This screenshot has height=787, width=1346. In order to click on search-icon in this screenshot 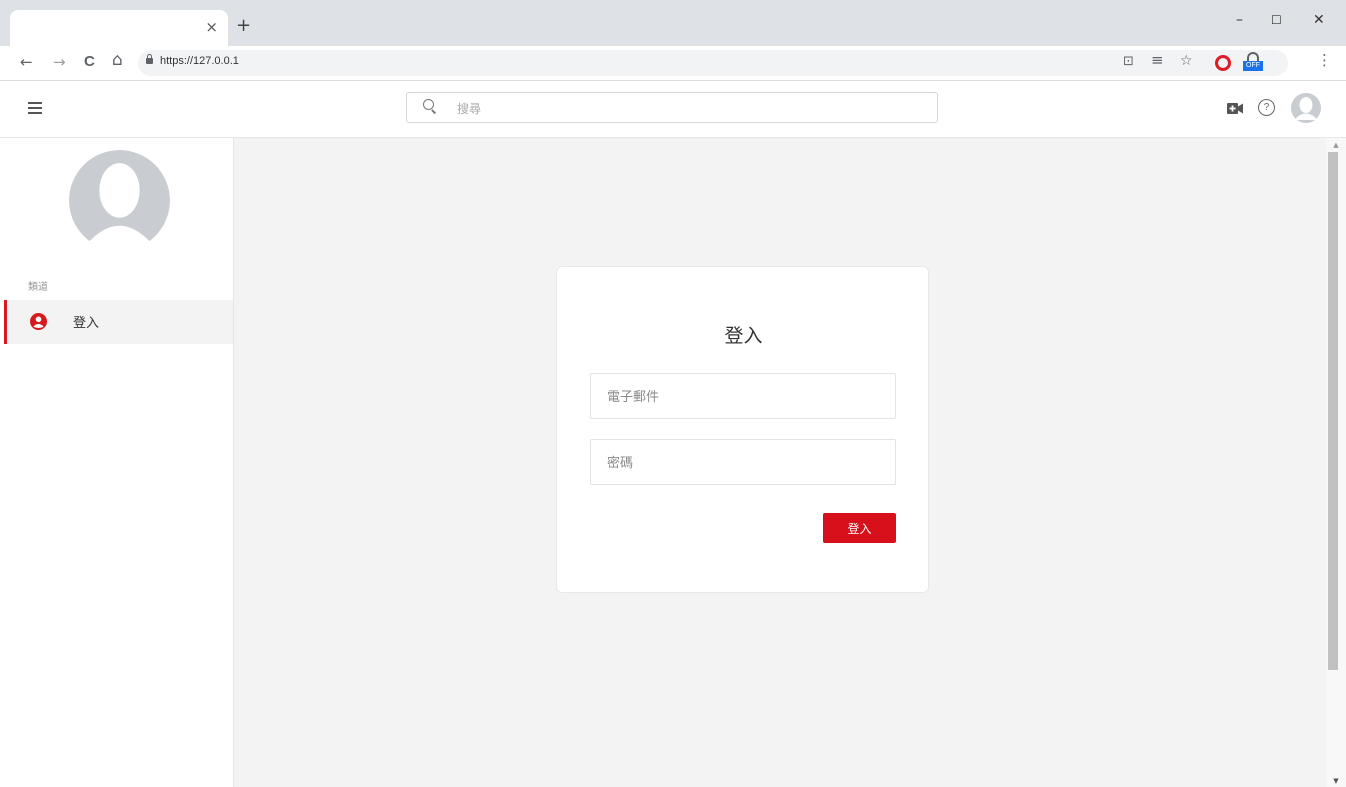, I will do `click(430, 106)`.